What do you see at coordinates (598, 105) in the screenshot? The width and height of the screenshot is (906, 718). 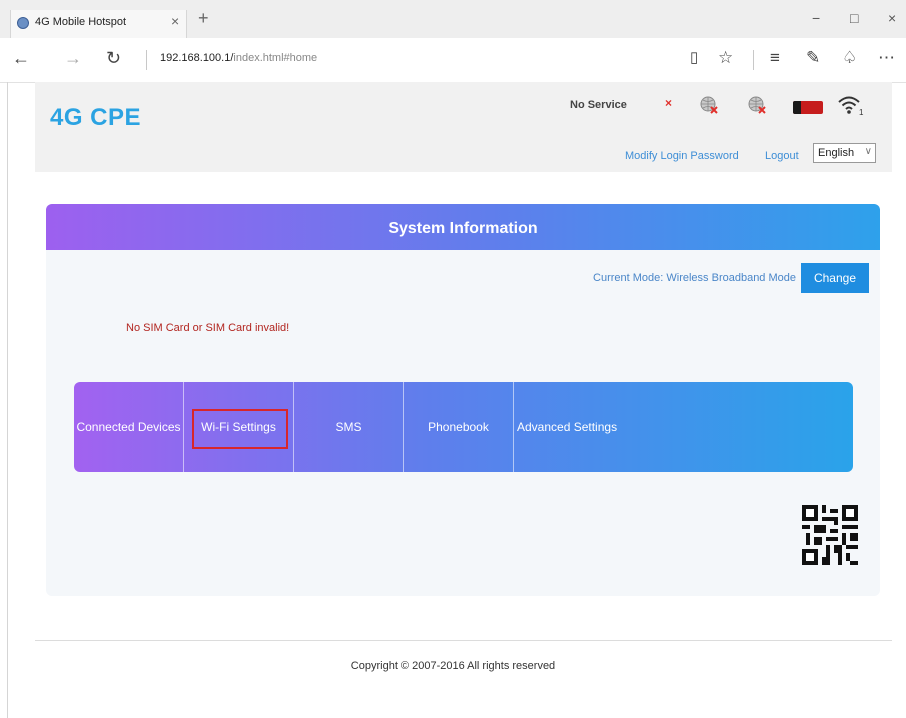 I see `network-status-text: No Service` at bounding box center [598, 105].